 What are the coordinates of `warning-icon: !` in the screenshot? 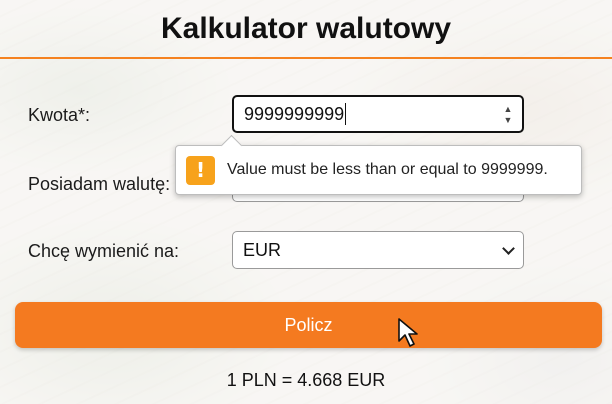 It's located at (200, 170).